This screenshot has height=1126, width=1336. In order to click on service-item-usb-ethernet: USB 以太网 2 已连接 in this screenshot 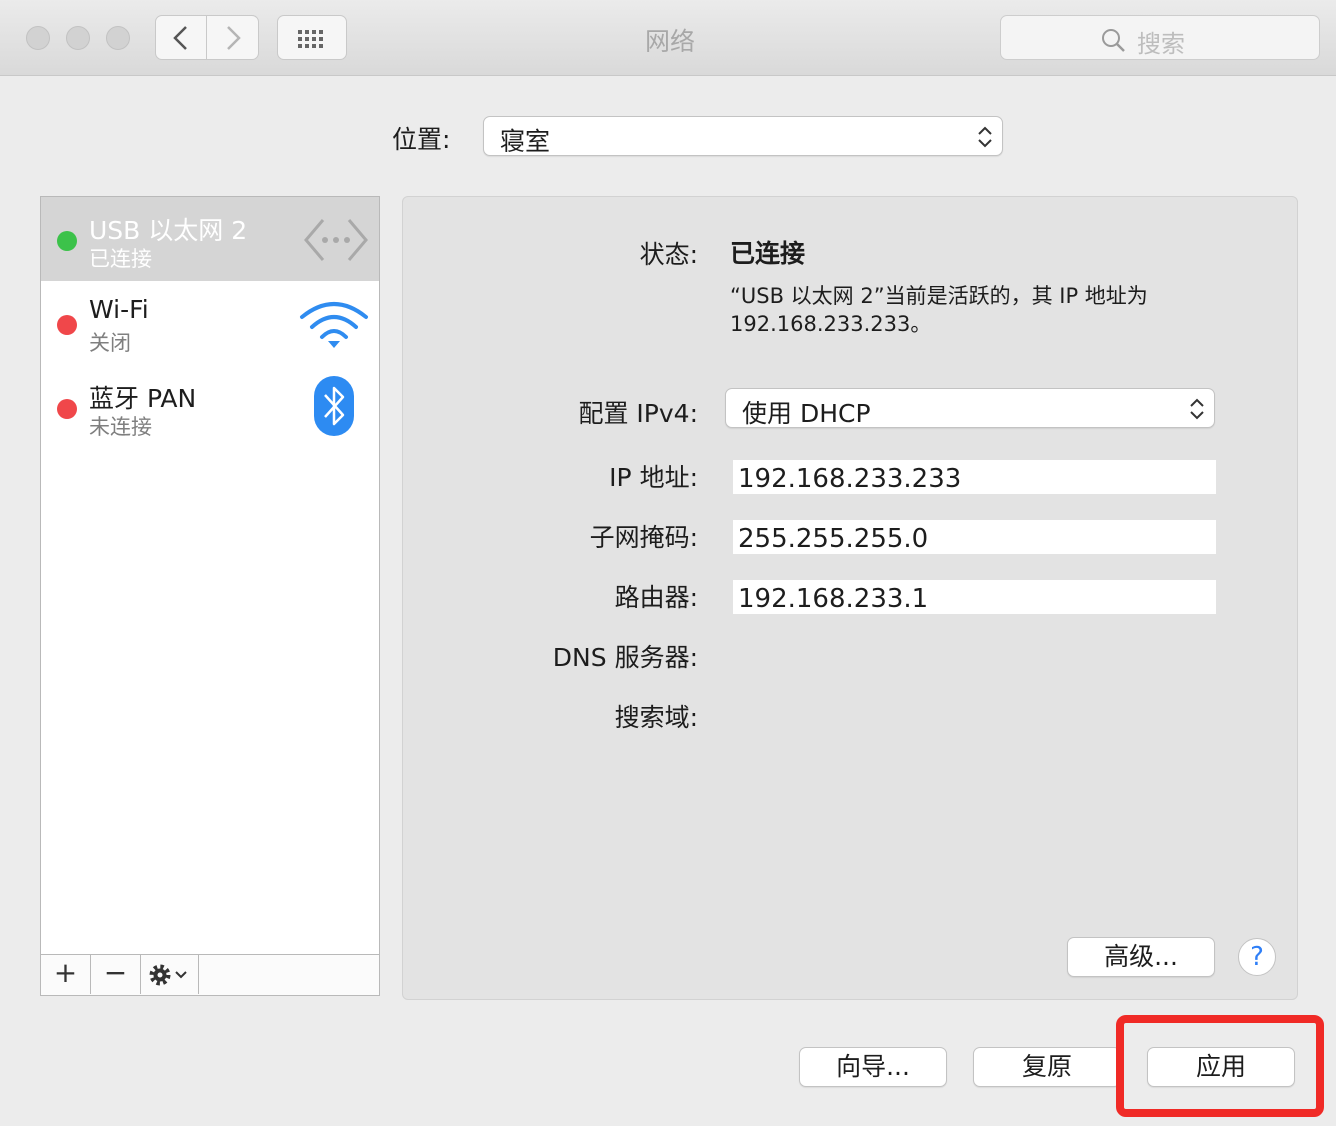, I will do `click(210, 239)`.